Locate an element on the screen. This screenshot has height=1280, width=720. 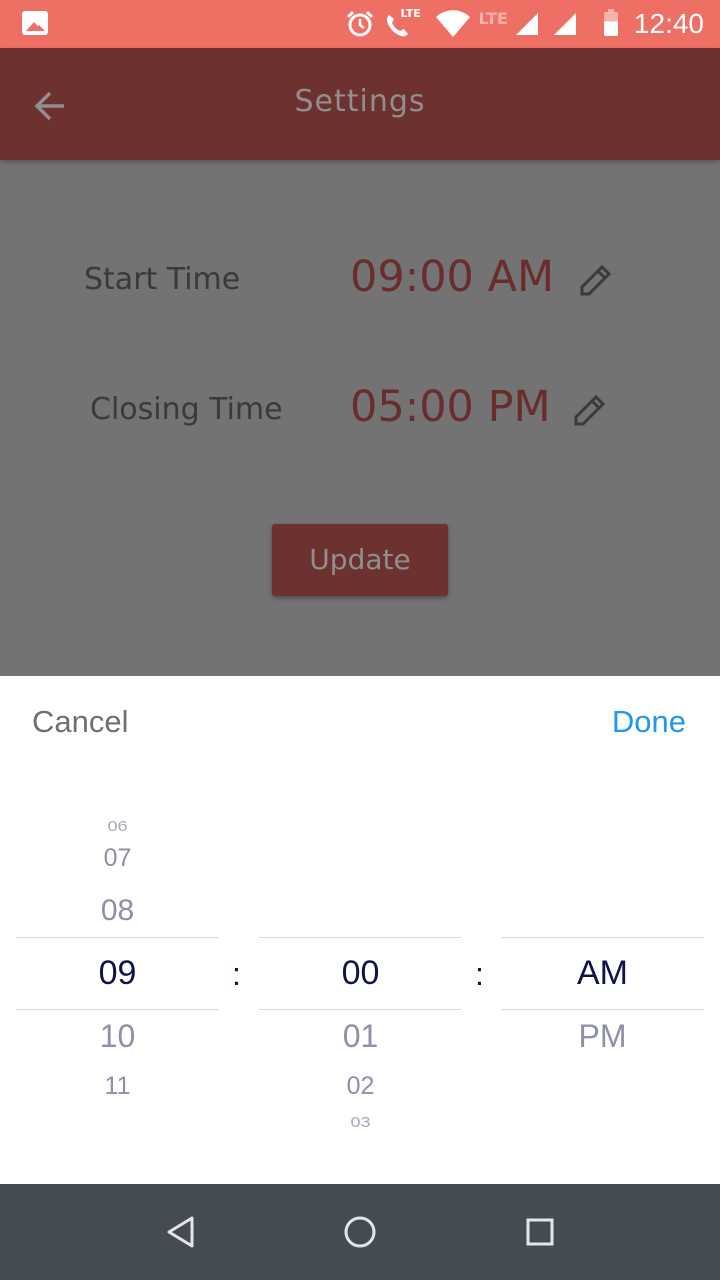
start-time-label: Start Time is located at coordinates (162, 279).